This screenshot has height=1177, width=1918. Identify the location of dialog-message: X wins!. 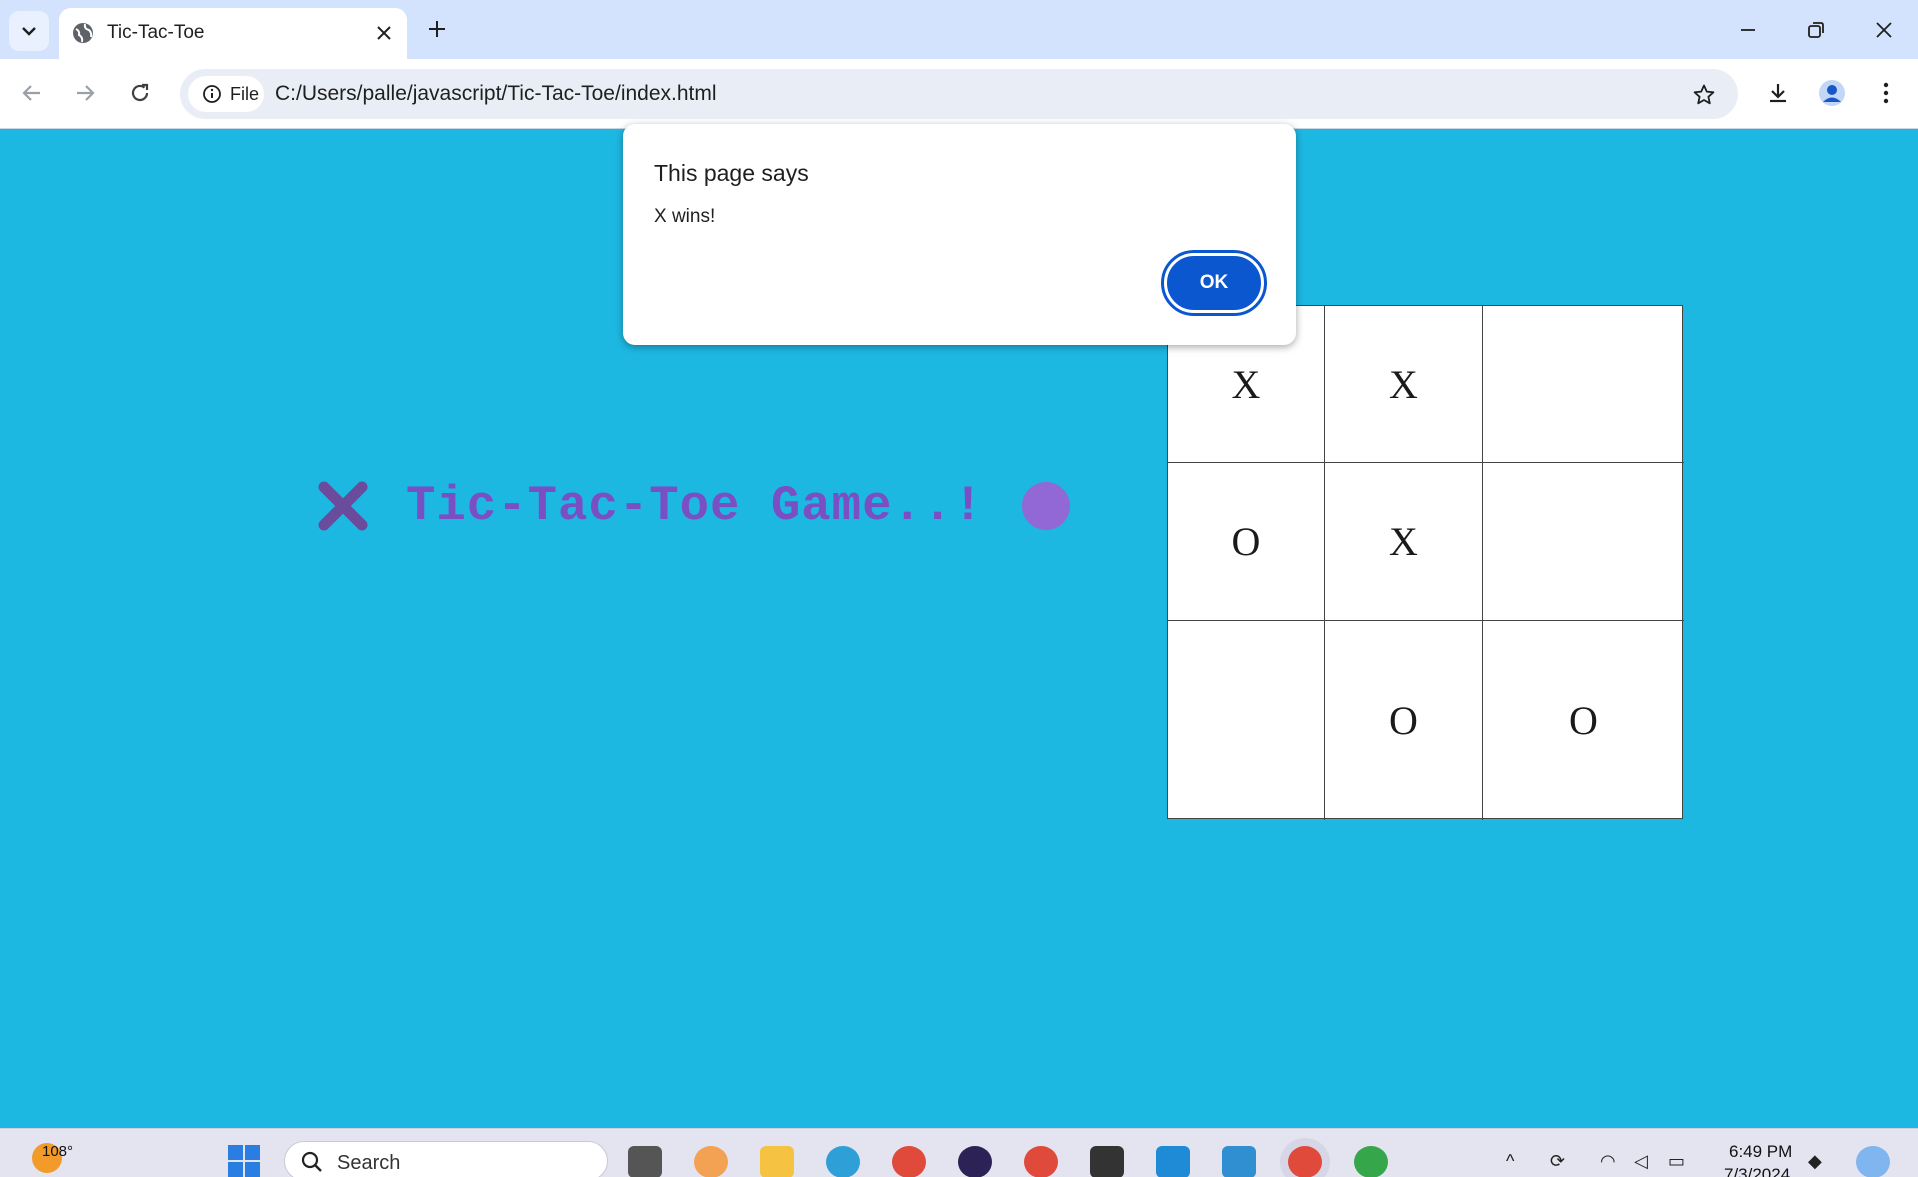
(685, 216).